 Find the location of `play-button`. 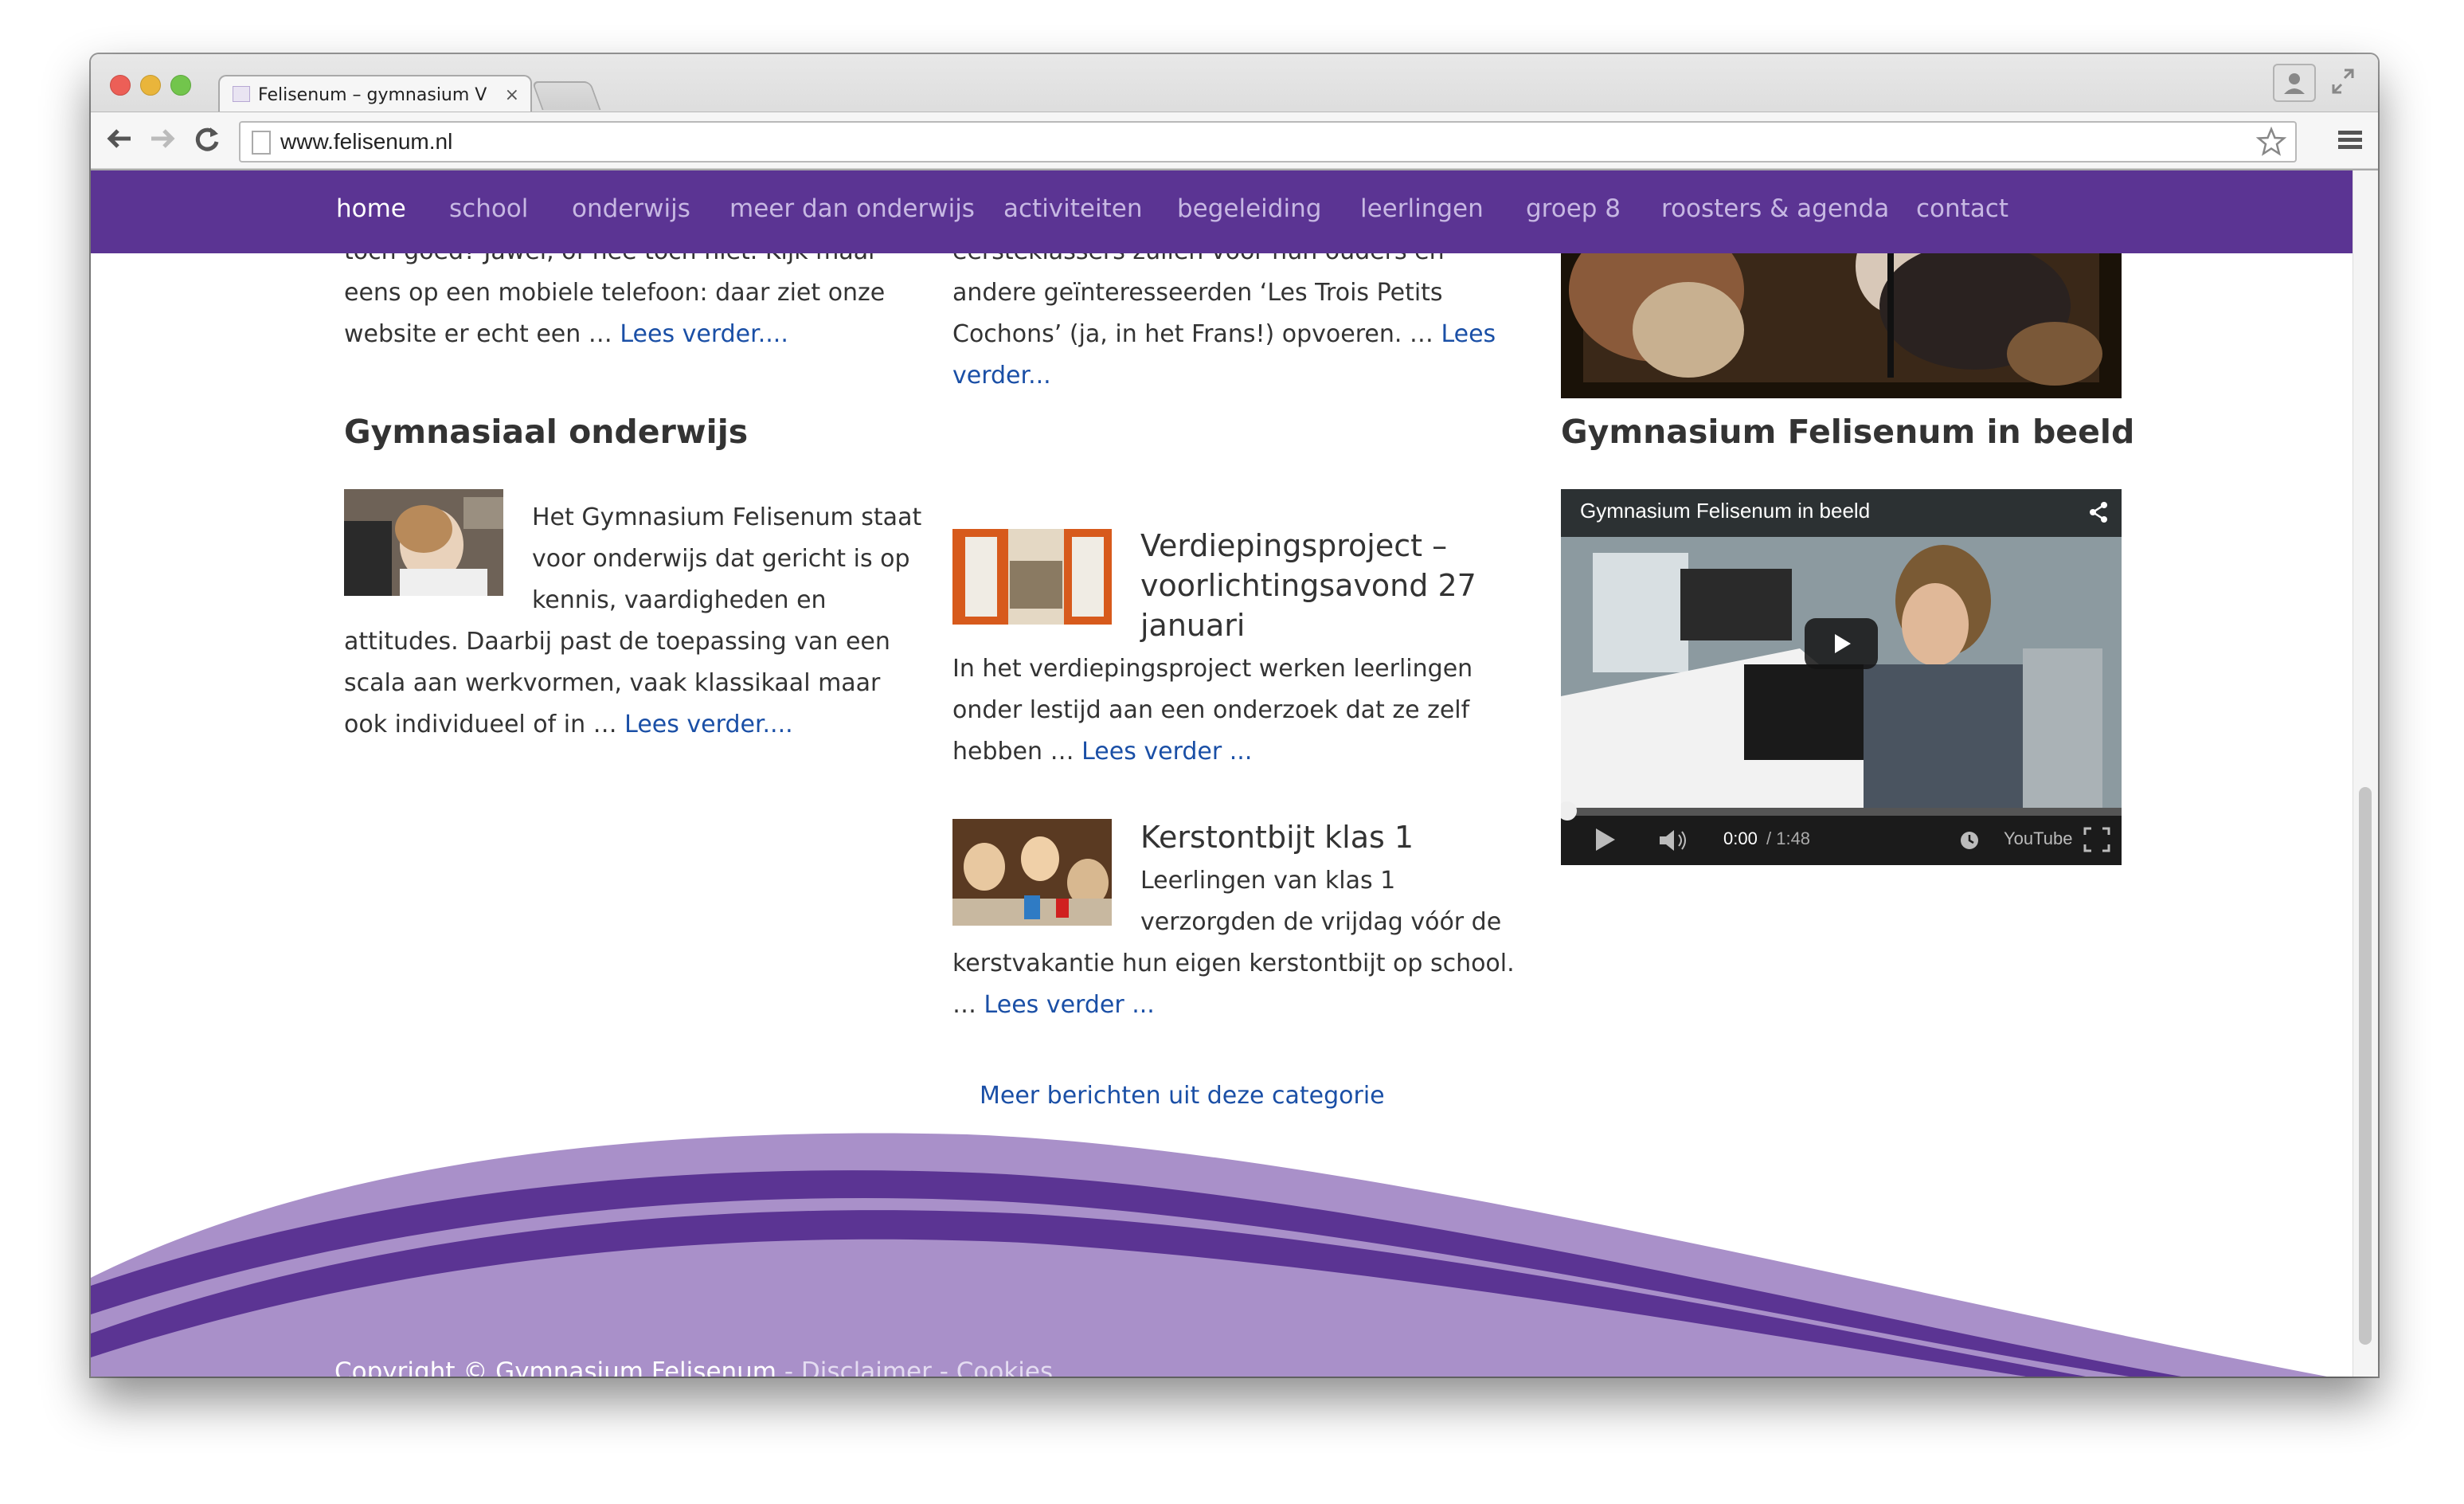

play-button is located at coordinates (1841, 643).